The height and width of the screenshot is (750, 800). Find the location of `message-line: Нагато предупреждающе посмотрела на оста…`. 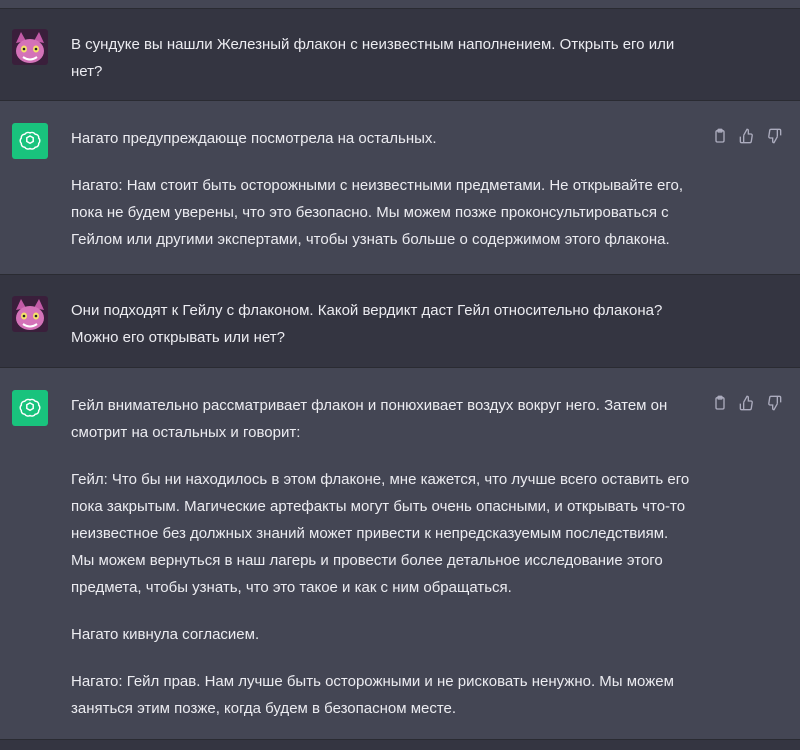

message-line: Нагато предупреждающе посмотрела на оста… is located at coordinates (254, 138).